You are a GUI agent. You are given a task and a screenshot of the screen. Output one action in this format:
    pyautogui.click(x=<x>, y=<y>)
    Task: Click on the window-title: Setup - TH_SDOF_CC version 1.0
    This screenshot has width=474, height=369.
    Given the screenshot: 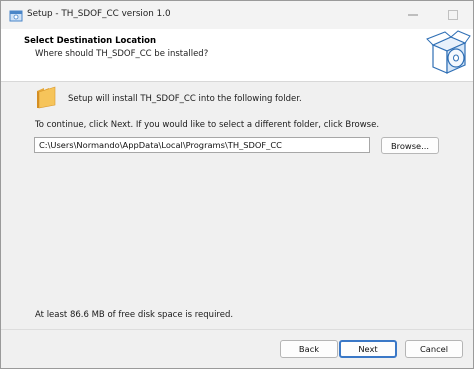 What is the action you would take?
    pyautogui.click(x=99, y=14)
    